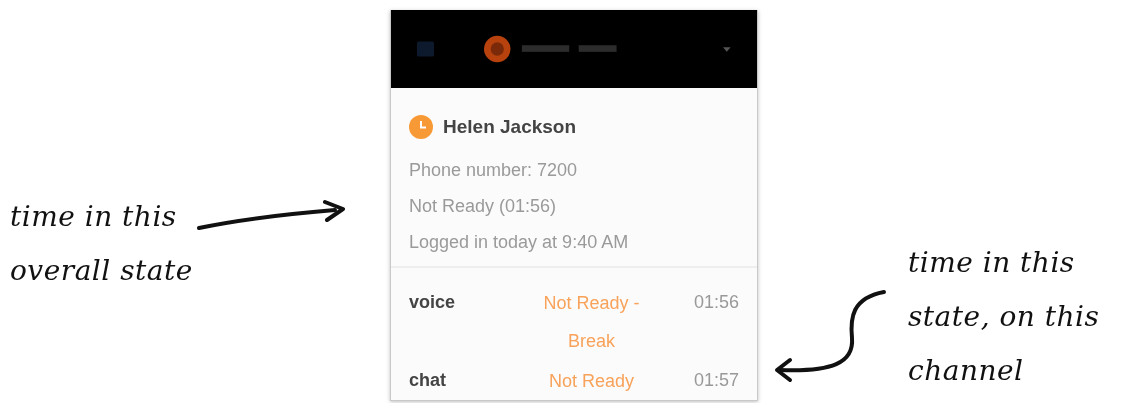  Describe the element at coordinates (715, 302) in the screenshot. I see `channel-time: 01:56` at that location.